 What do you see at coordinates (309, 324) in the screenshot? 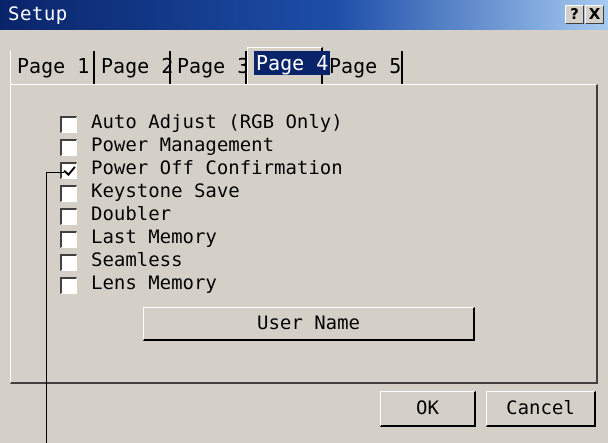
I see `user-name-button: User Name` at bounding box center [309, 324].